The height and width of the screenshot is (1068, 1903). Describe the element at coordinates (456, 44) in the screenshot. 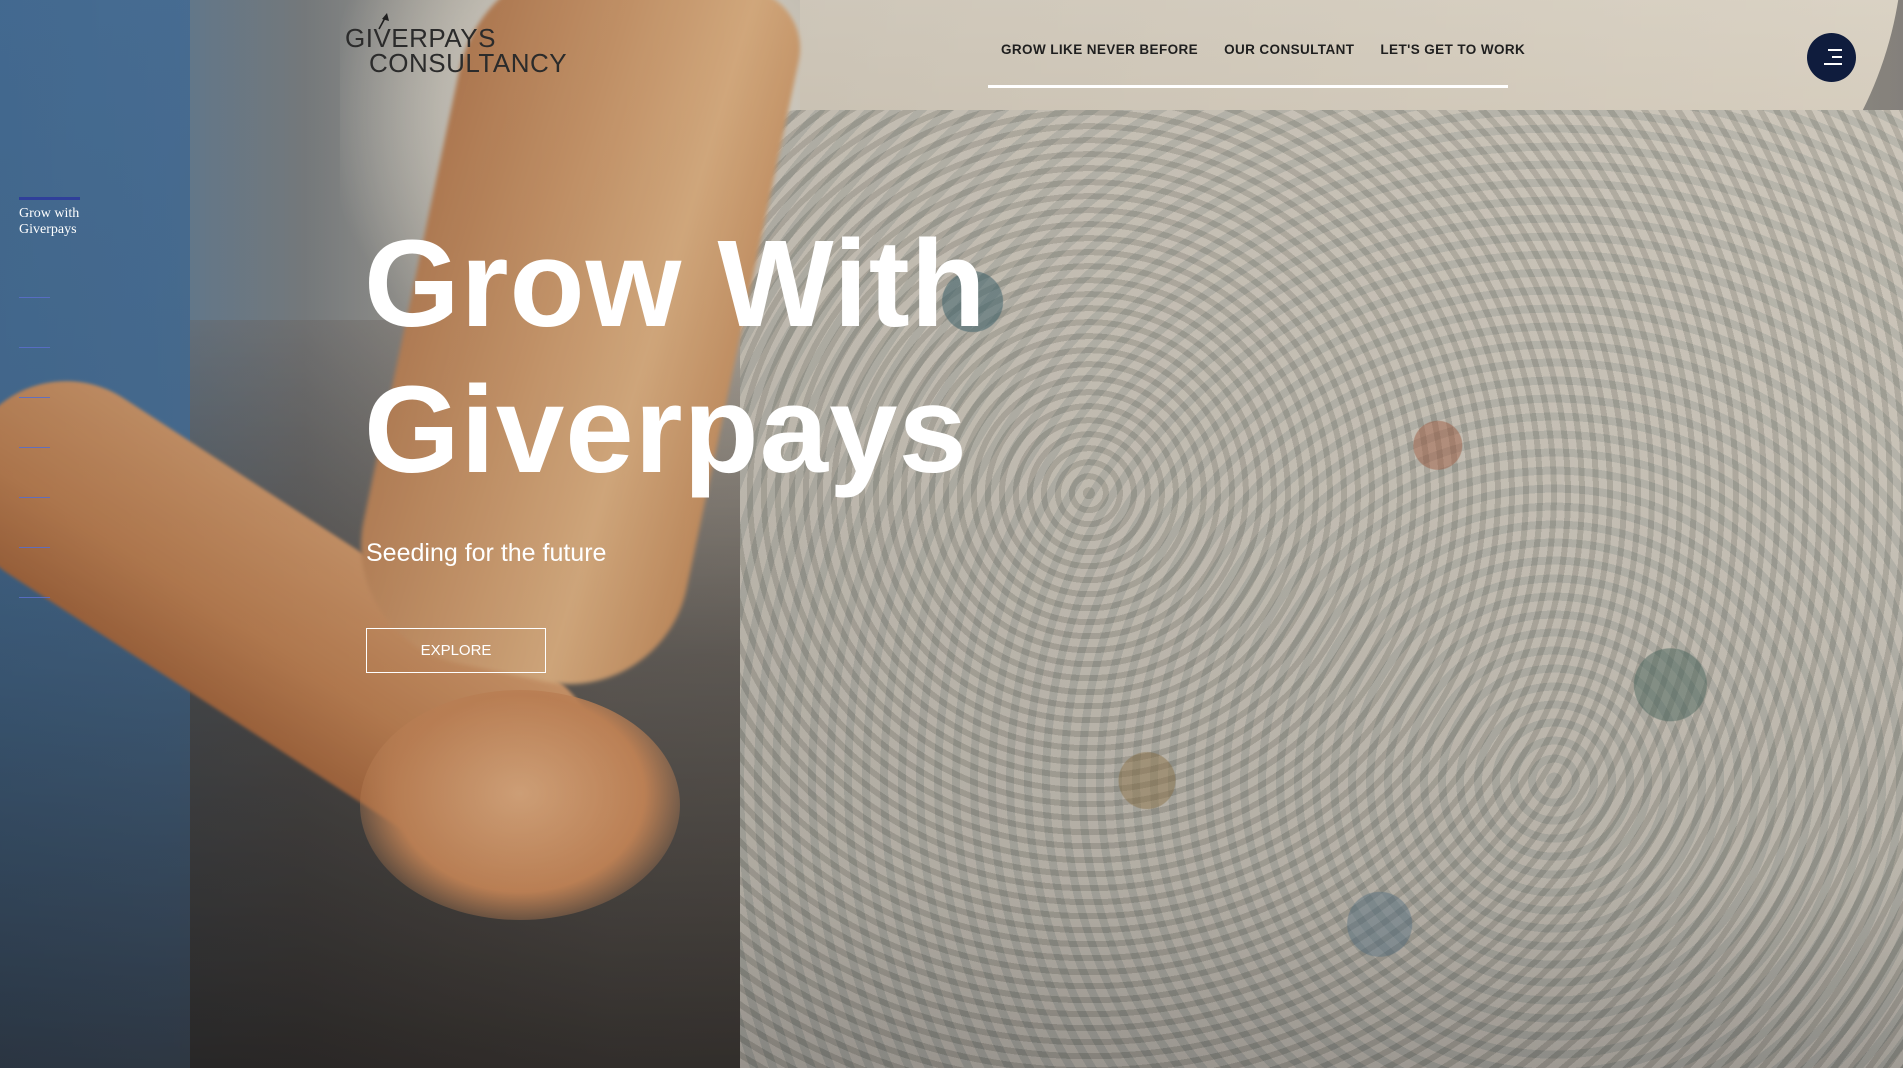

I see `site-logo: GIVERPAYS CONSULTANCY` at that location.